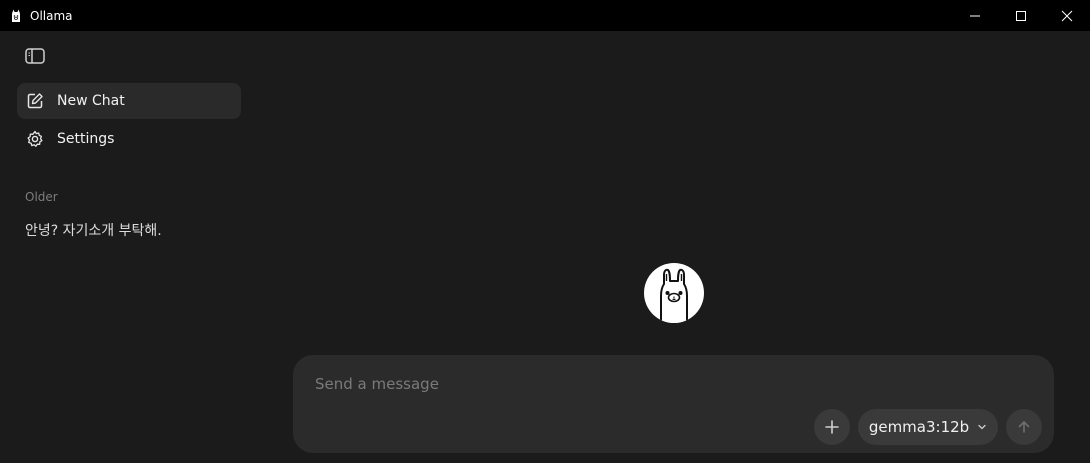 The image size is (1090, 463). Describe the element at coordinates (545, 15) in the screenshot. I see `title-bar: Ollama` at that location.